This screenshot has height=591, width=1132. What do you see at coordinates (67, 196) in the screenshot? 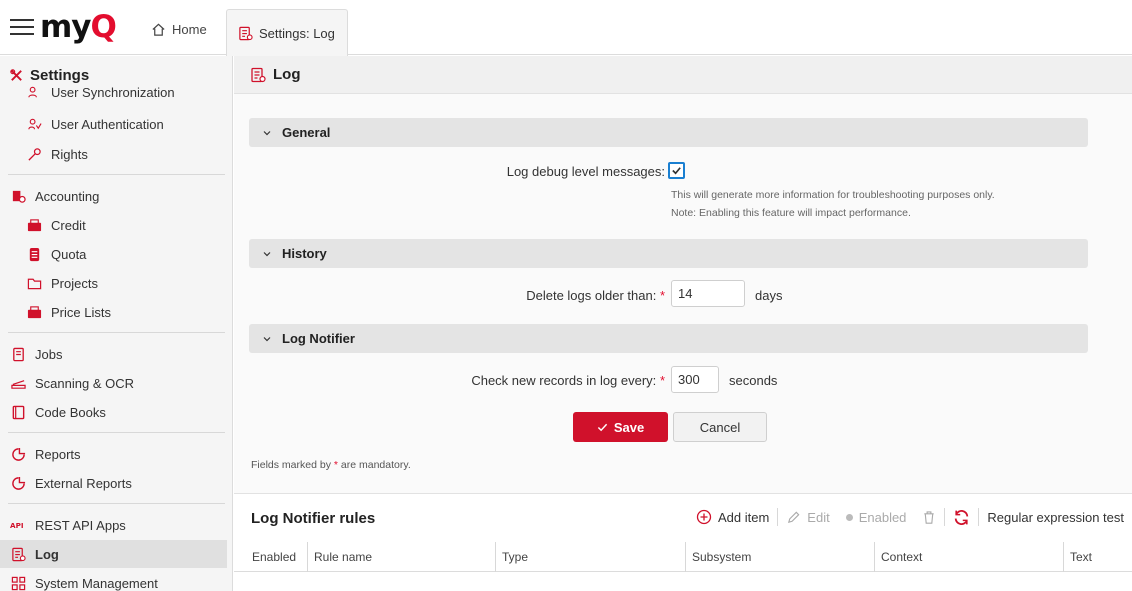
I see `sidebar-item-label: Accounting` at bounding box center [67, 196].